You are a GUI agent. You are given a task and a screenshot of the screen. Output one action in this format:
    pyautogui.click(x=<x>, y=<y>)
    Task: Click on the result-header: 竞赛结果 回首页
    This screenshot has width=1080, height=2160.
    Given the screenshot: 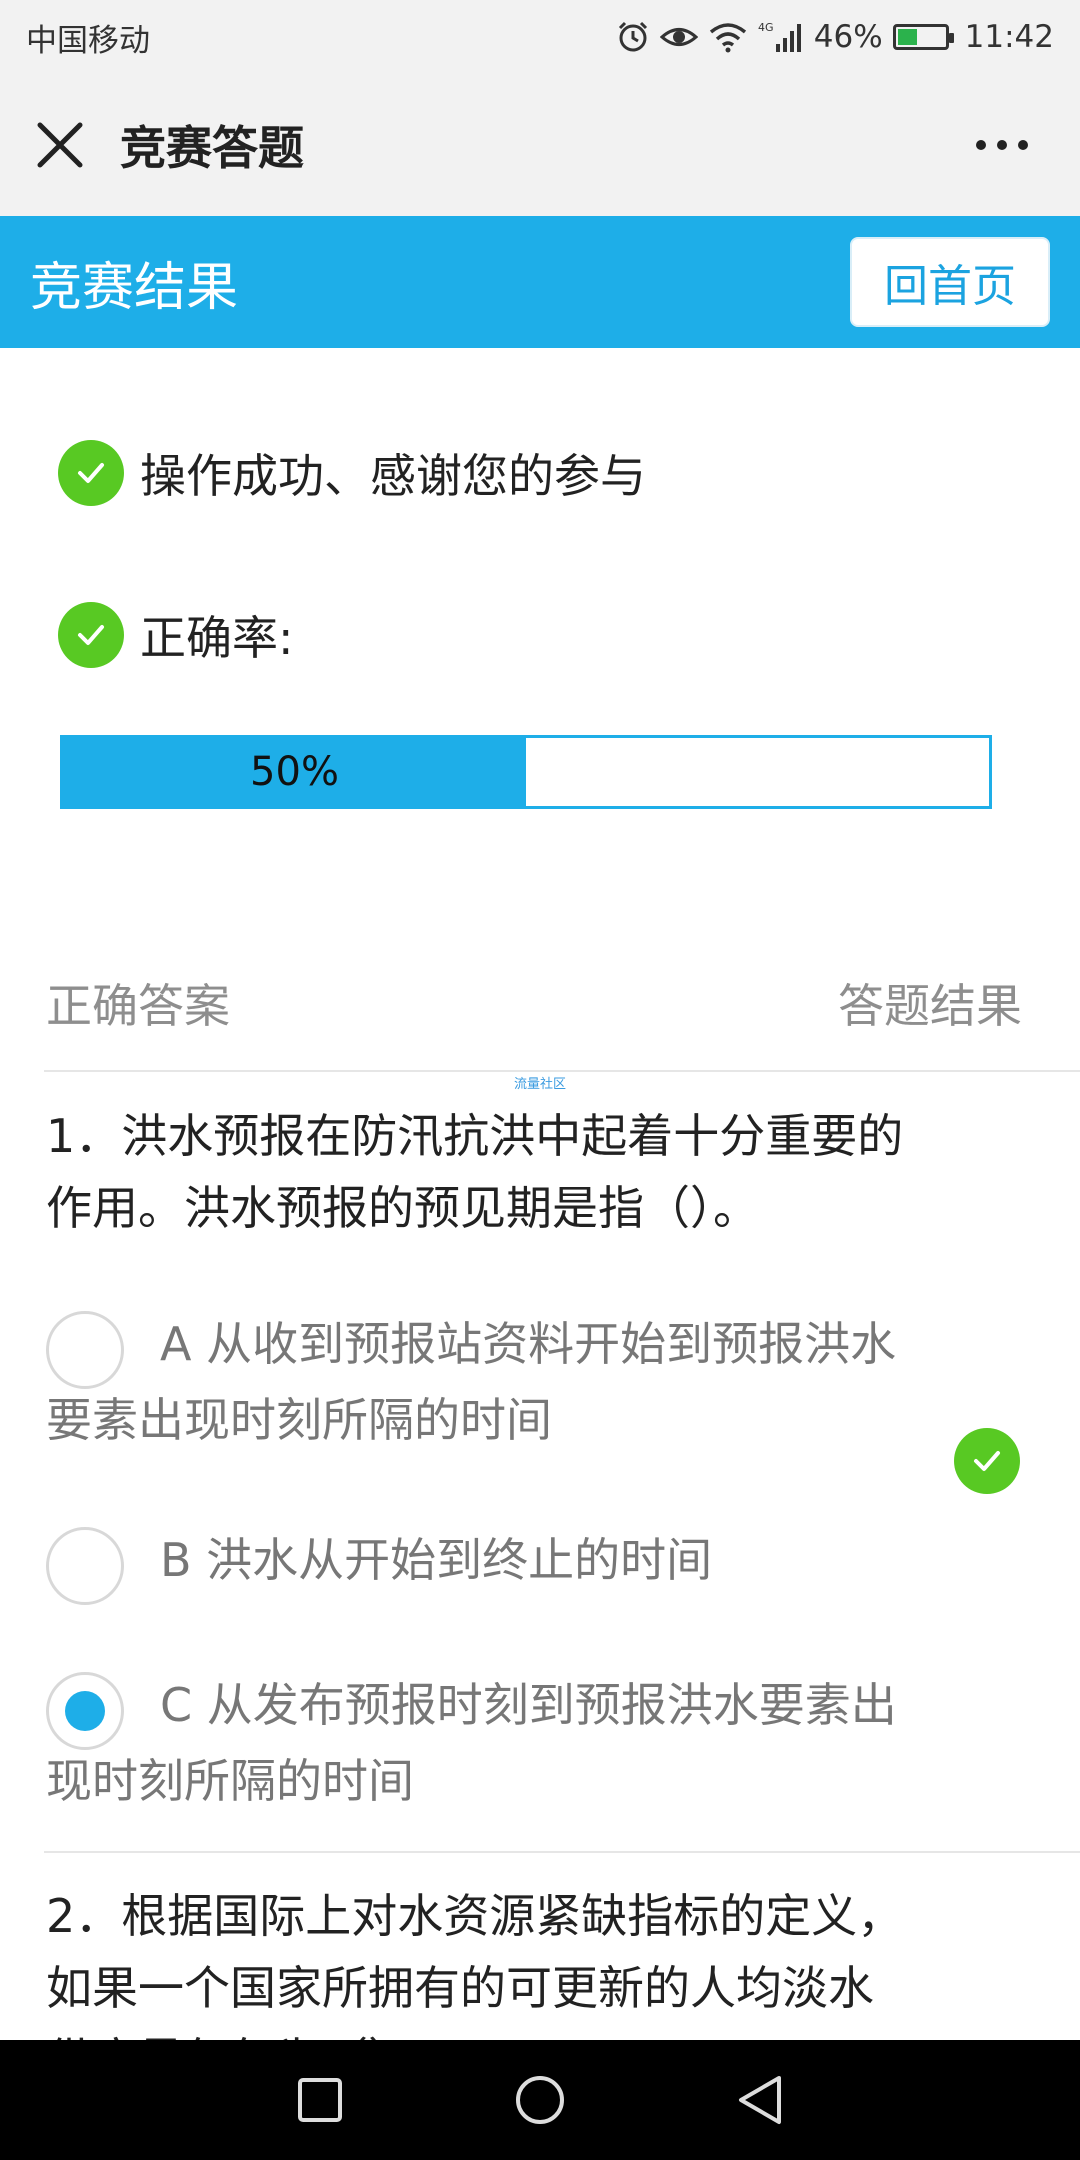 What is the action you would take?
    pyautogui.click(x=540, y=282)
    